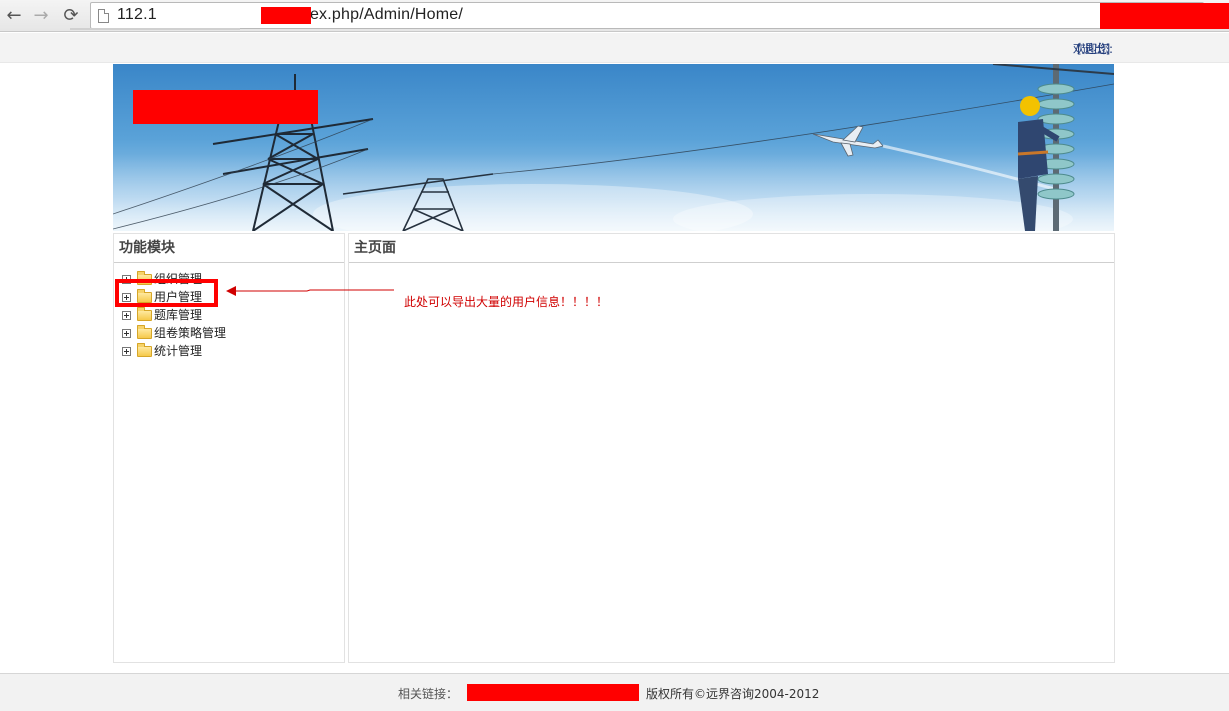 The image size is (1229, 711). What do you see at coordinates (310, 291) in the screenshot?
I see `annotation-arrow-icon` at bounding box center [310, 291].